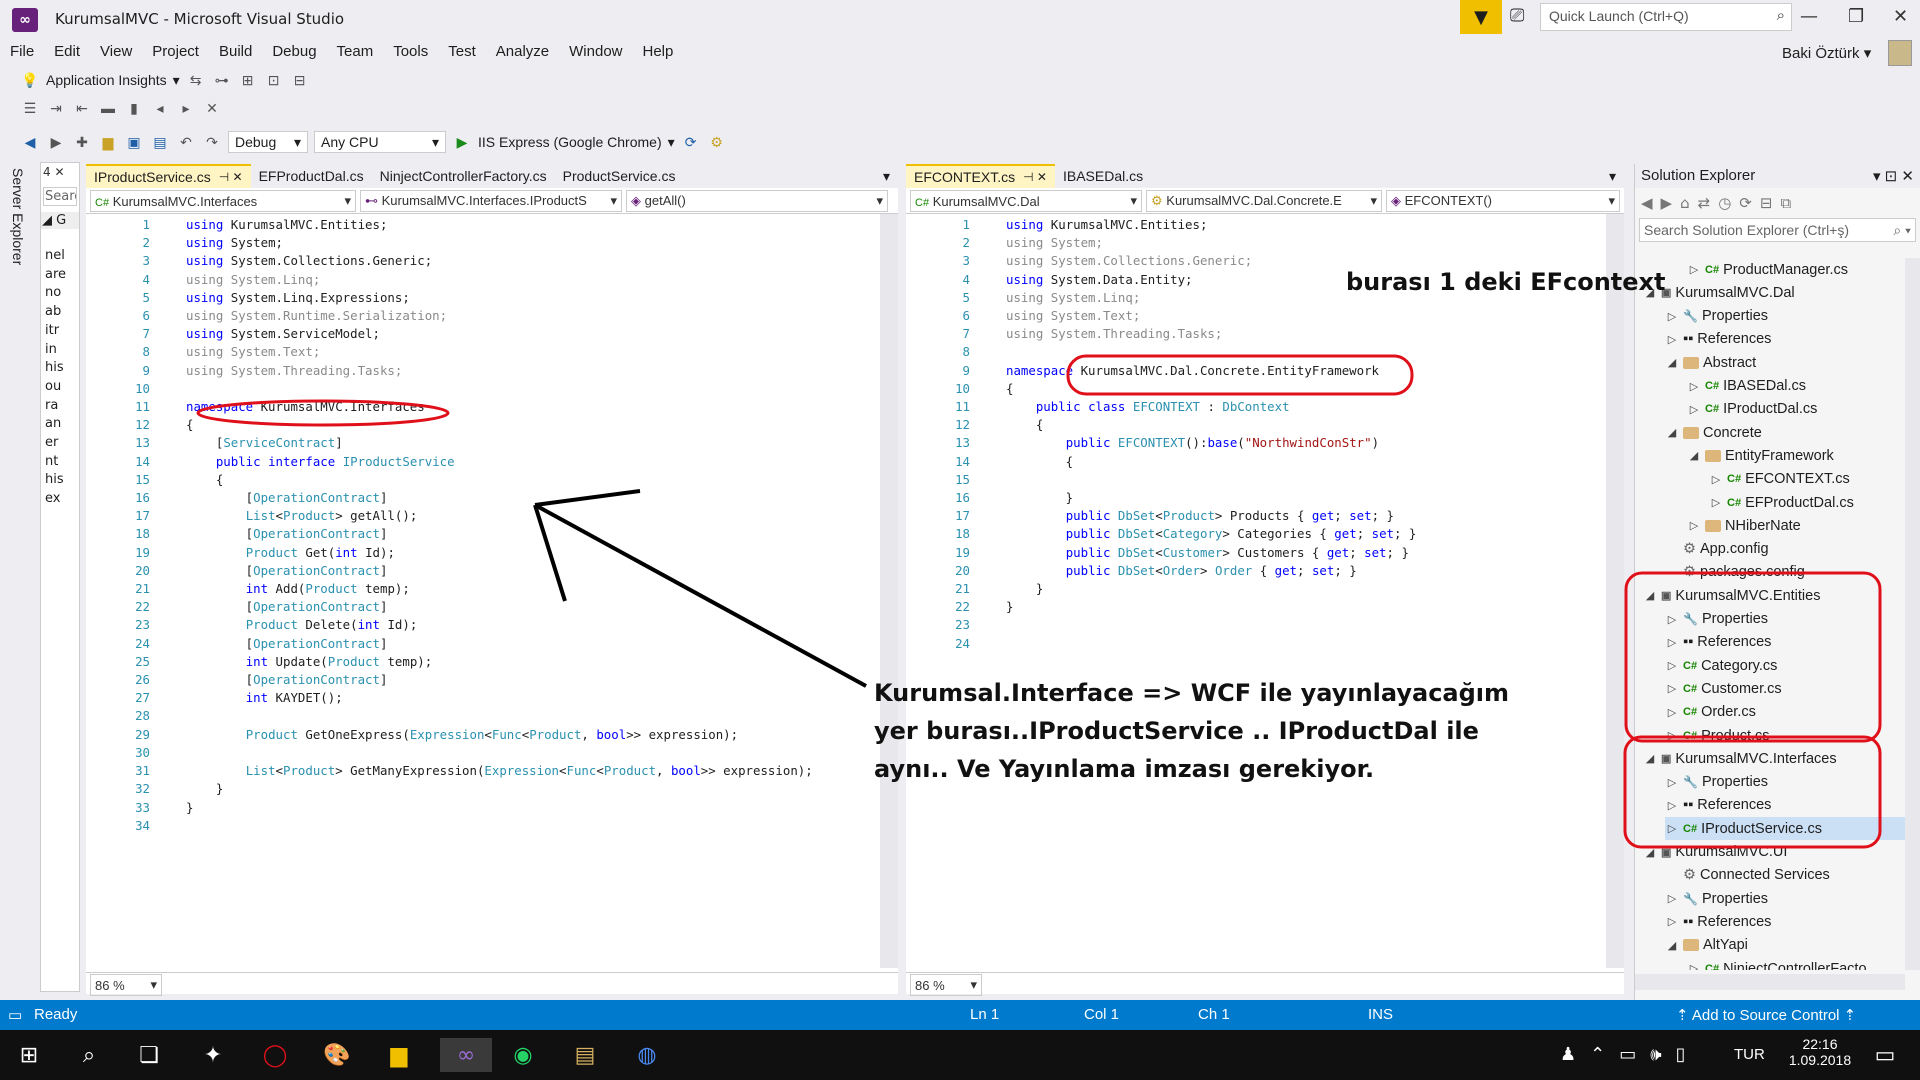  Describe the element at coordinates (1629, 1054) in the screenshot. I see `tray-icons: ♟⌃▭🕪▯` at that location.